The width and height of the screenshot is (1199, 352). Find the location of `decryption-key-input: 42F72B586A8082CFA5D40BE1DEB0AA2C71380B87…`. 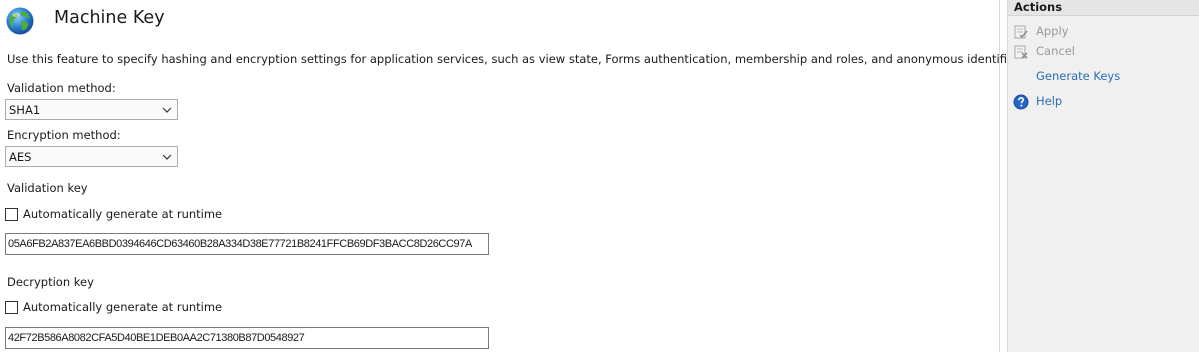

decryption-key-input: 42F72B586A8082CFA5D40BE1DEB0AA2C71380B87… is located at coordinates (247, 338).